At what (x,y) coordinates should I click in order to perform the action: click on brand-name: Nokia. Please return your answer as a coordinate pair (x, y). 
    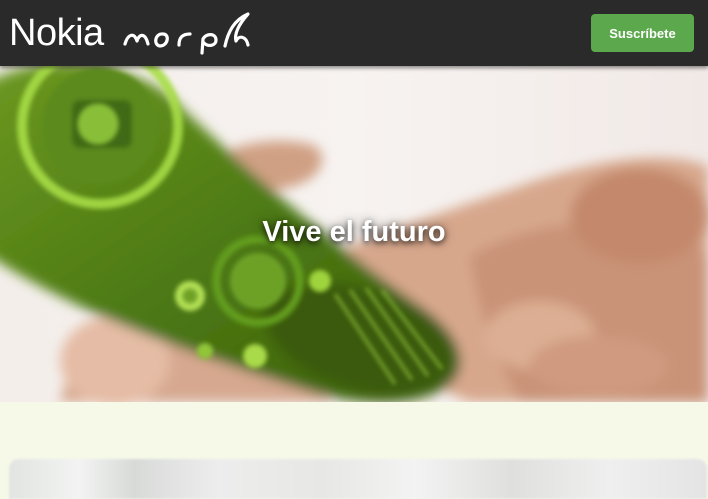
    Looking at the image, I should click on (56, 33).